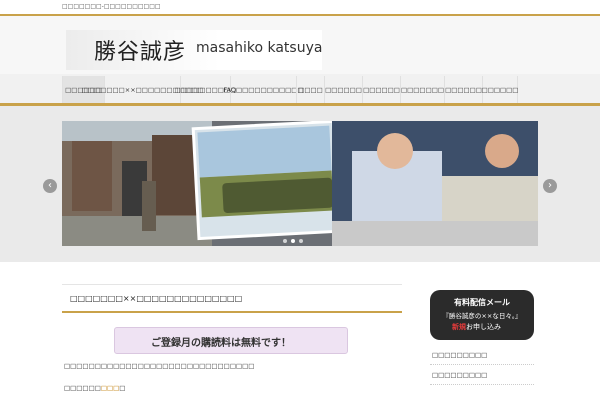  Describe the element at coordinates (82, 388) in the screenshot. I see `body-text: □□□□□□` at that location.